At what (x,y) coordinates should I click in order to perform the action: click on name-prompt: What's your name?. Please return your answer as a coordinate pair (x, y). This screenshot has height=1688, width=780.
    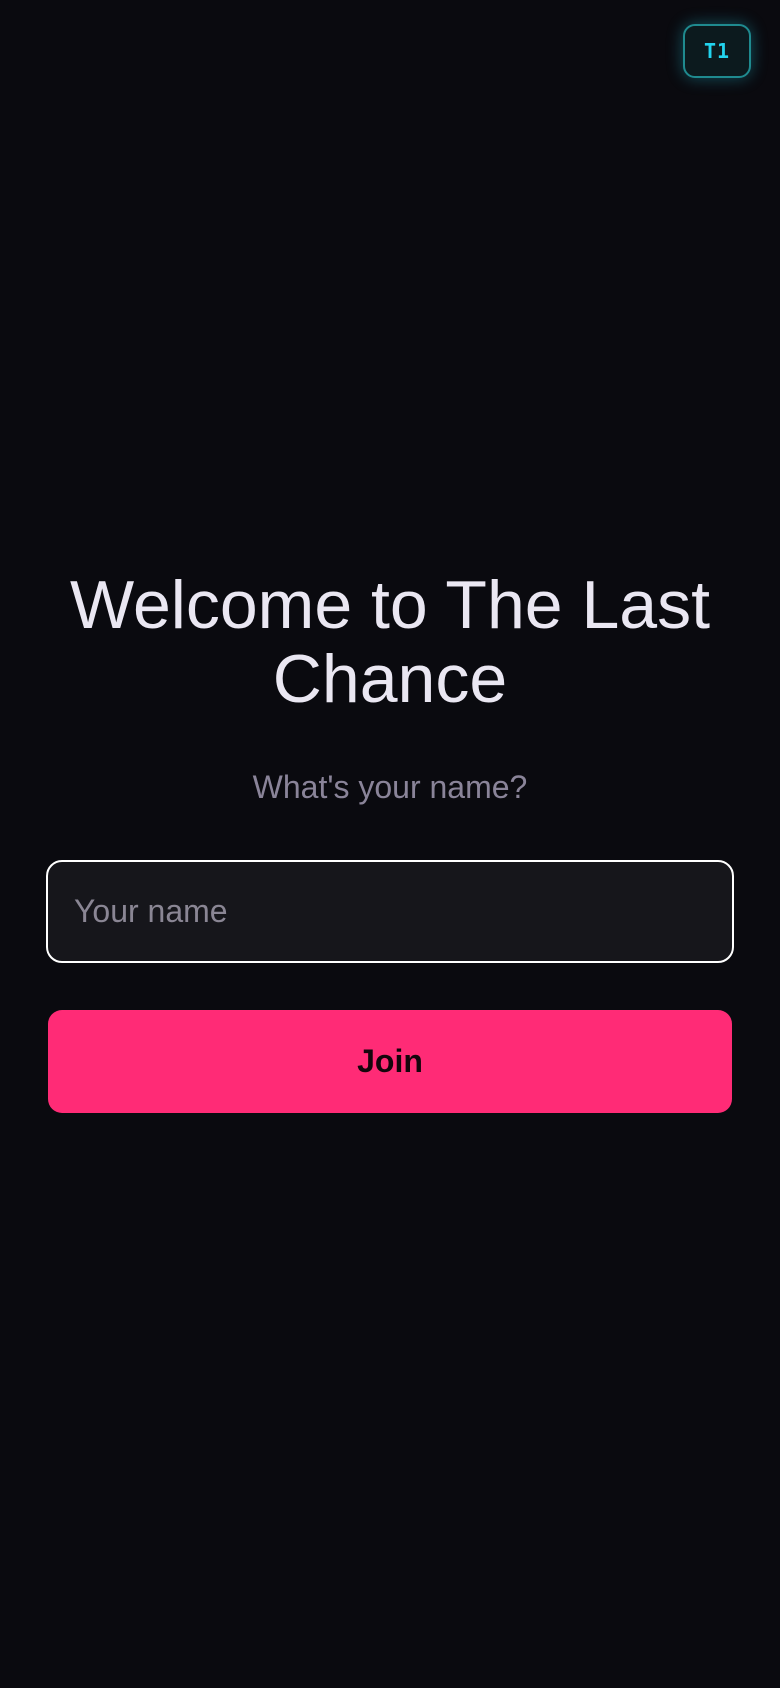
    Looking at the image, I should click on (390, 787).